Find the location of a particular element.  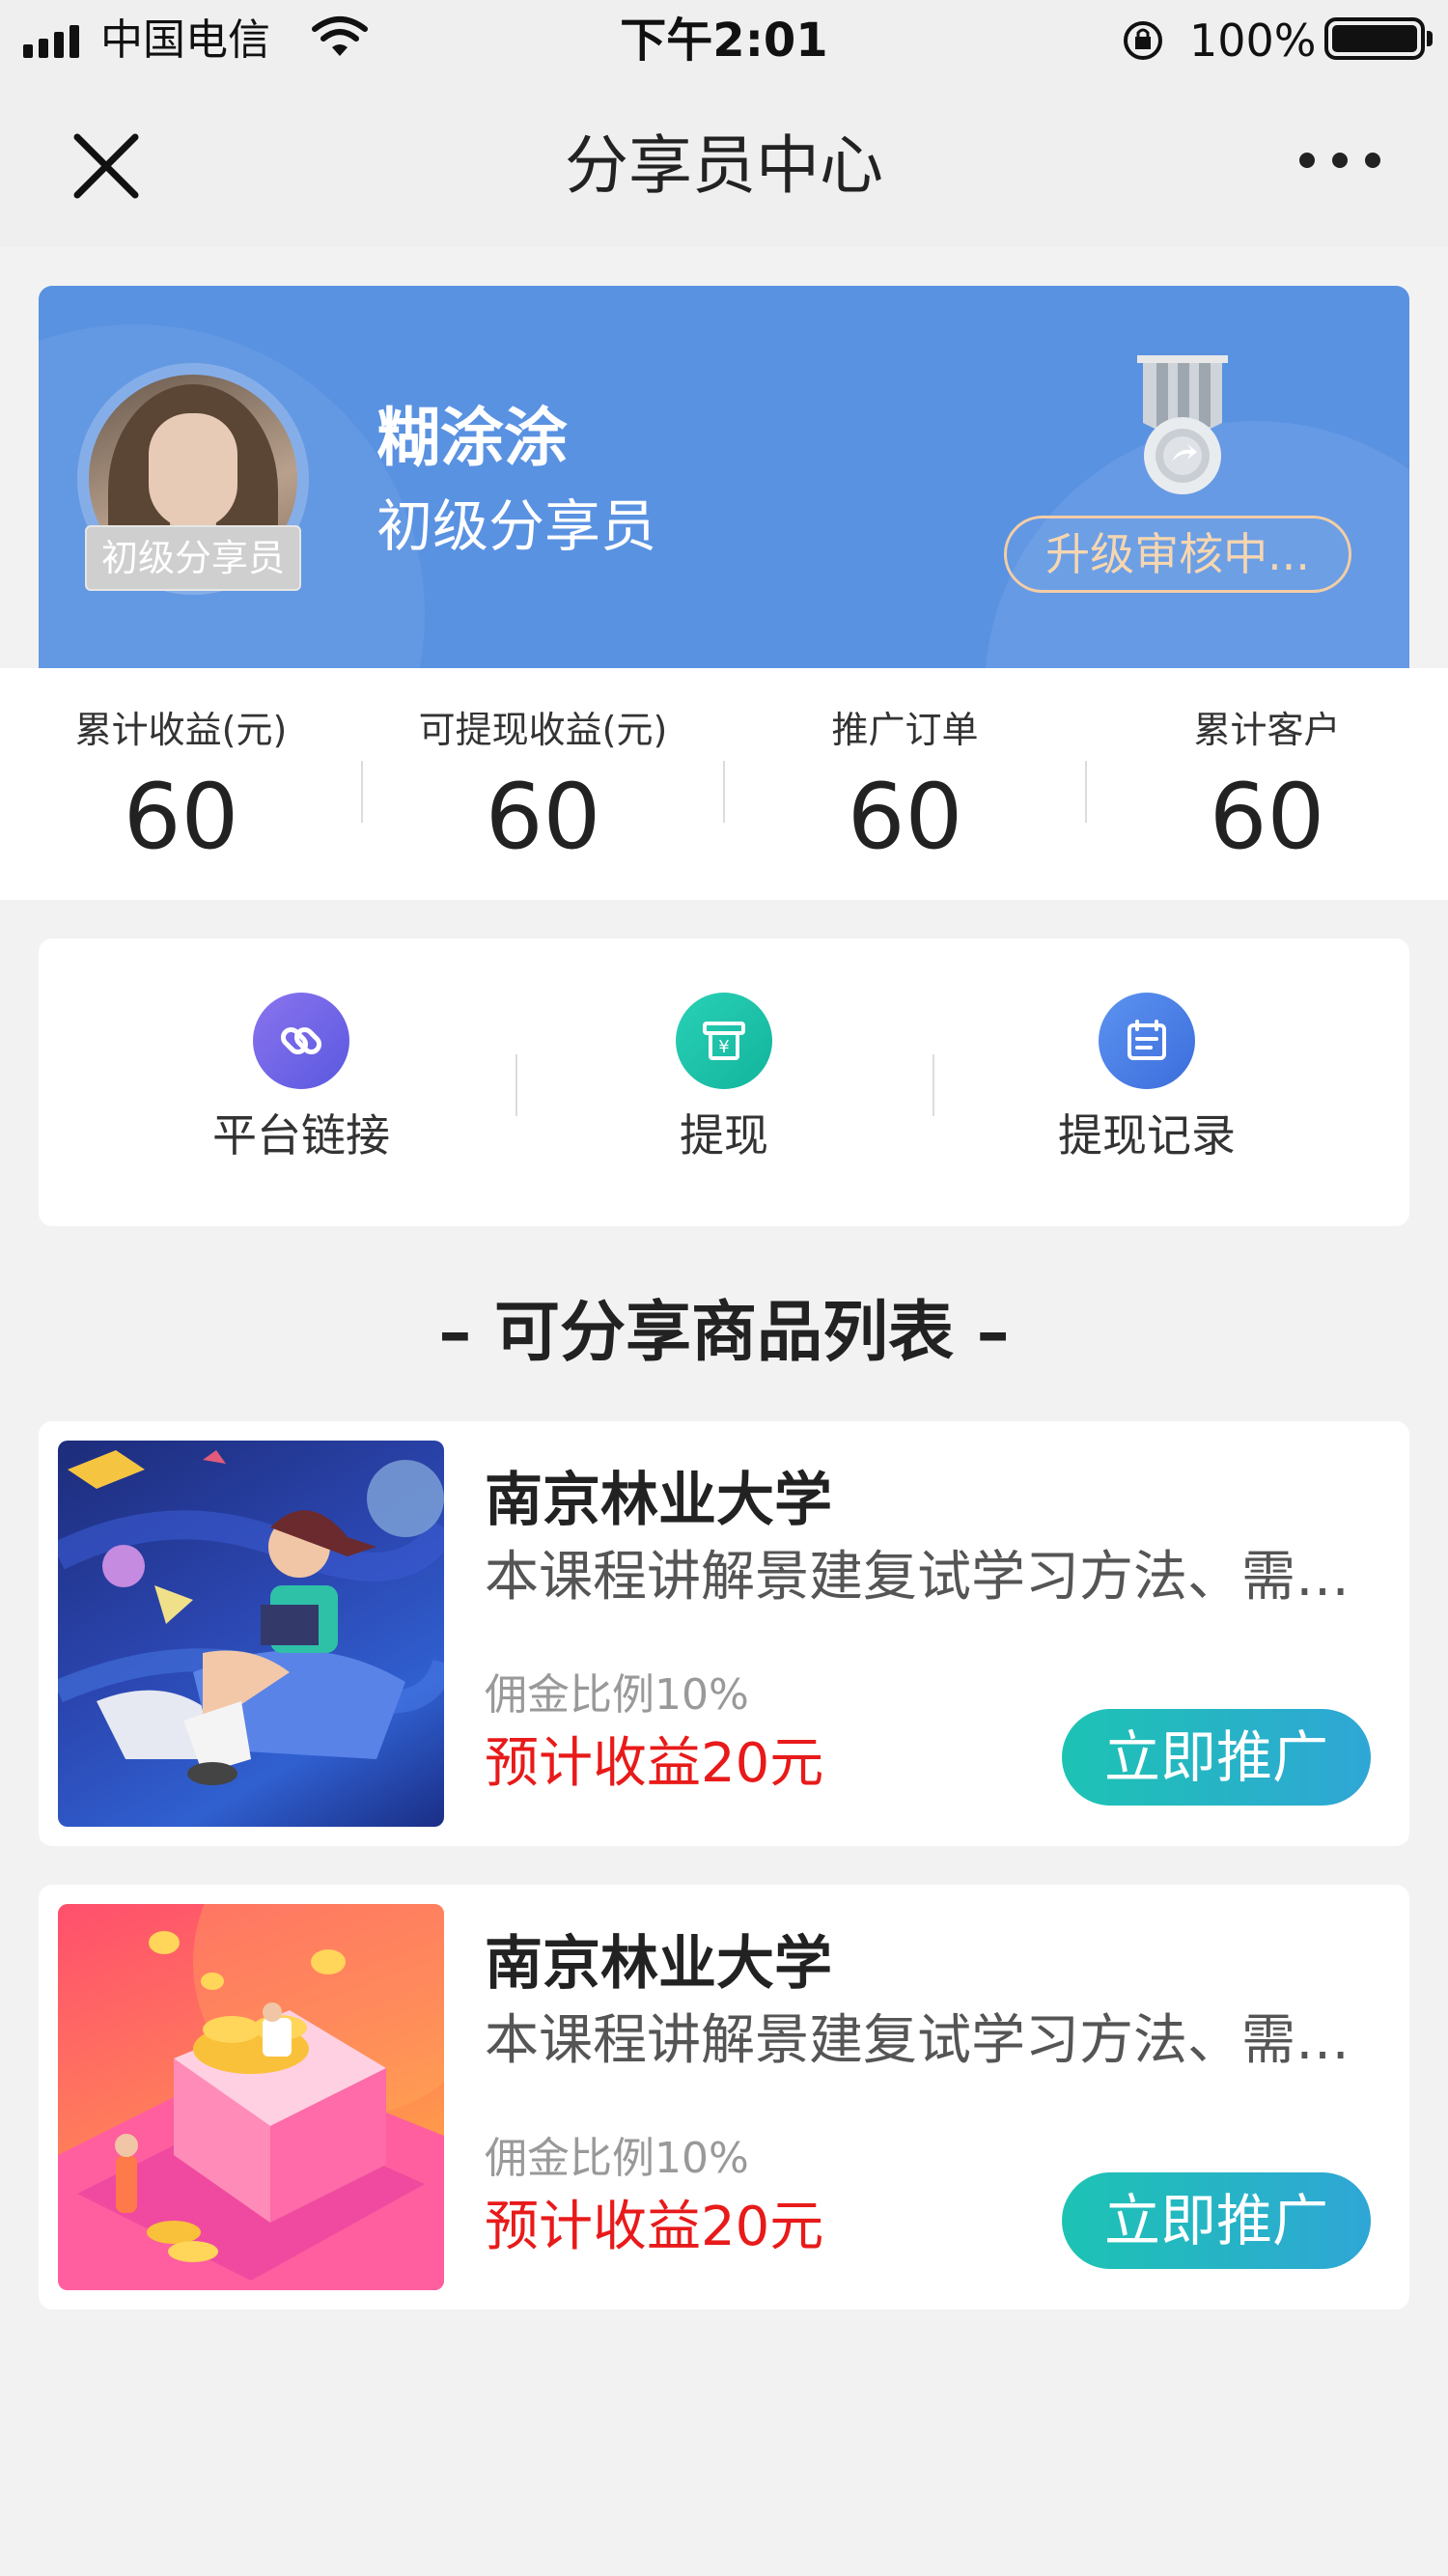

page-title: 分享员中心 is located at coordinates (724, 166).